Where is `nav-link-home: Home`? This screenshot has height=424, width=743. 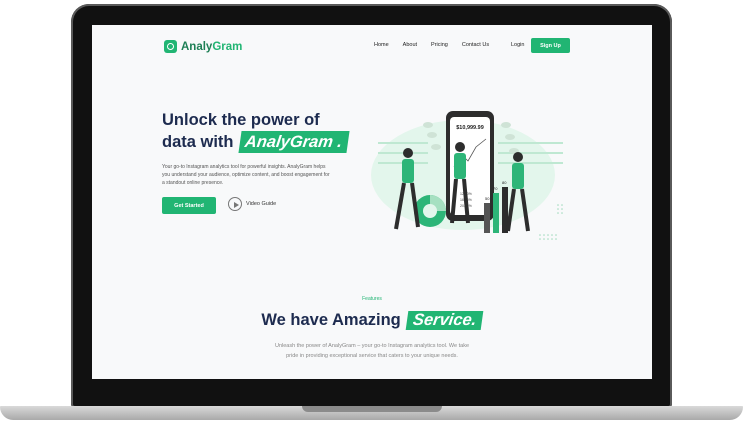
nav-link-home: Home is located at coordinates (381, 45).